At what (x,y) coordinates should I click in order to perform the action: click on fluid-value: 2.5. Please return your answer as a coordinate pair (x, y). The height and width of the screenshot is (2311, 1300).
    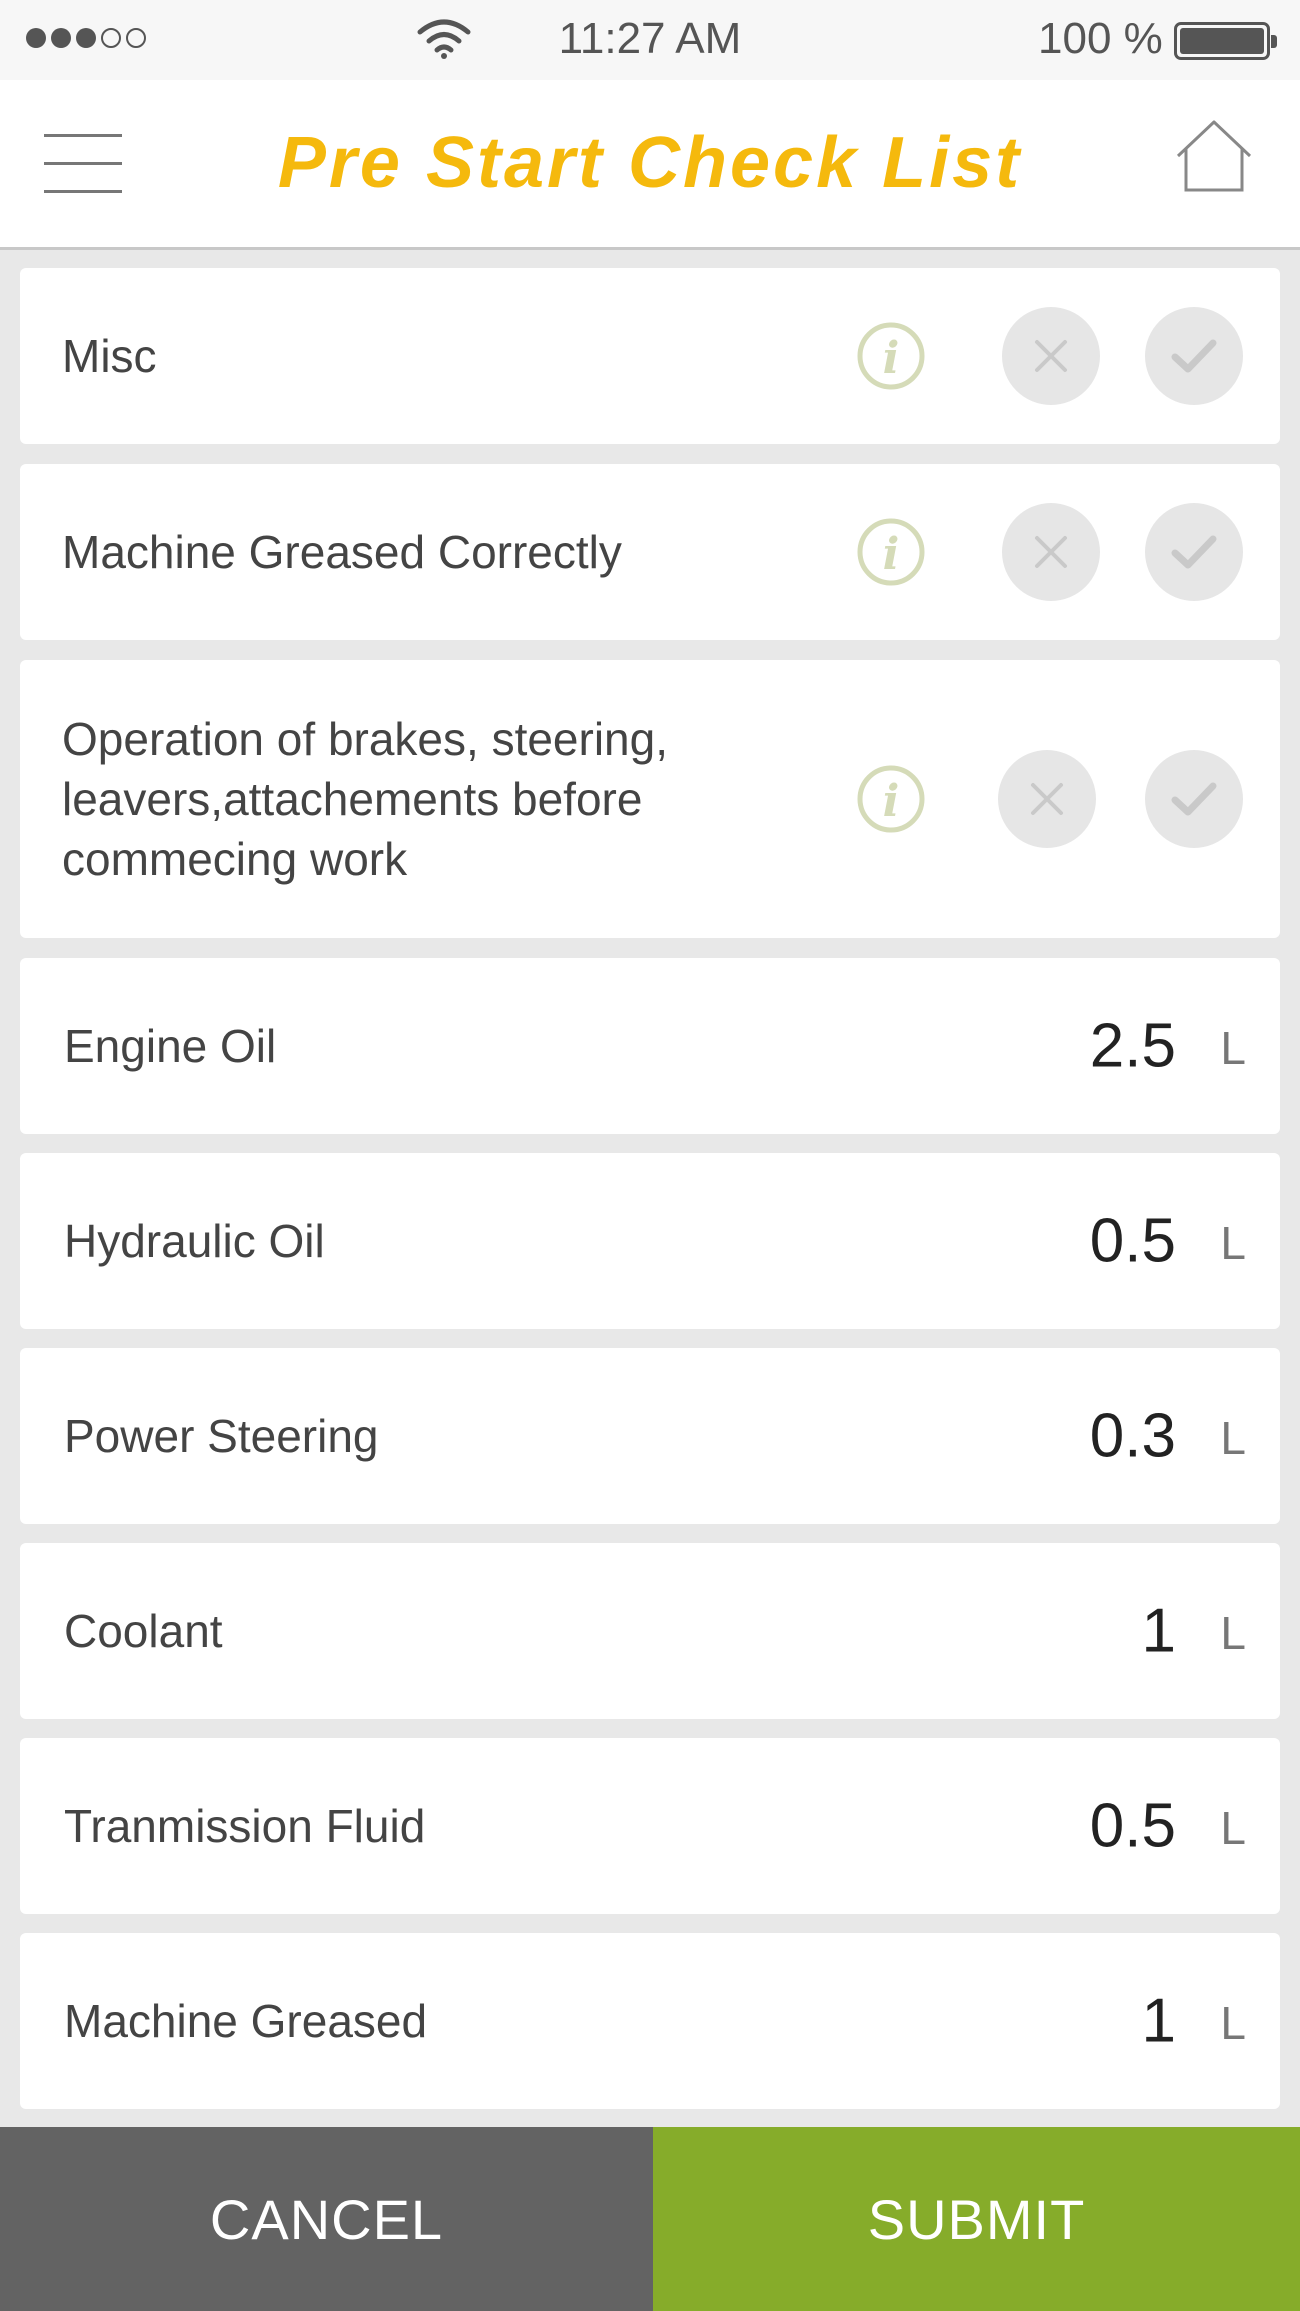
    Looking at the image, I should click on (1133, 1046).